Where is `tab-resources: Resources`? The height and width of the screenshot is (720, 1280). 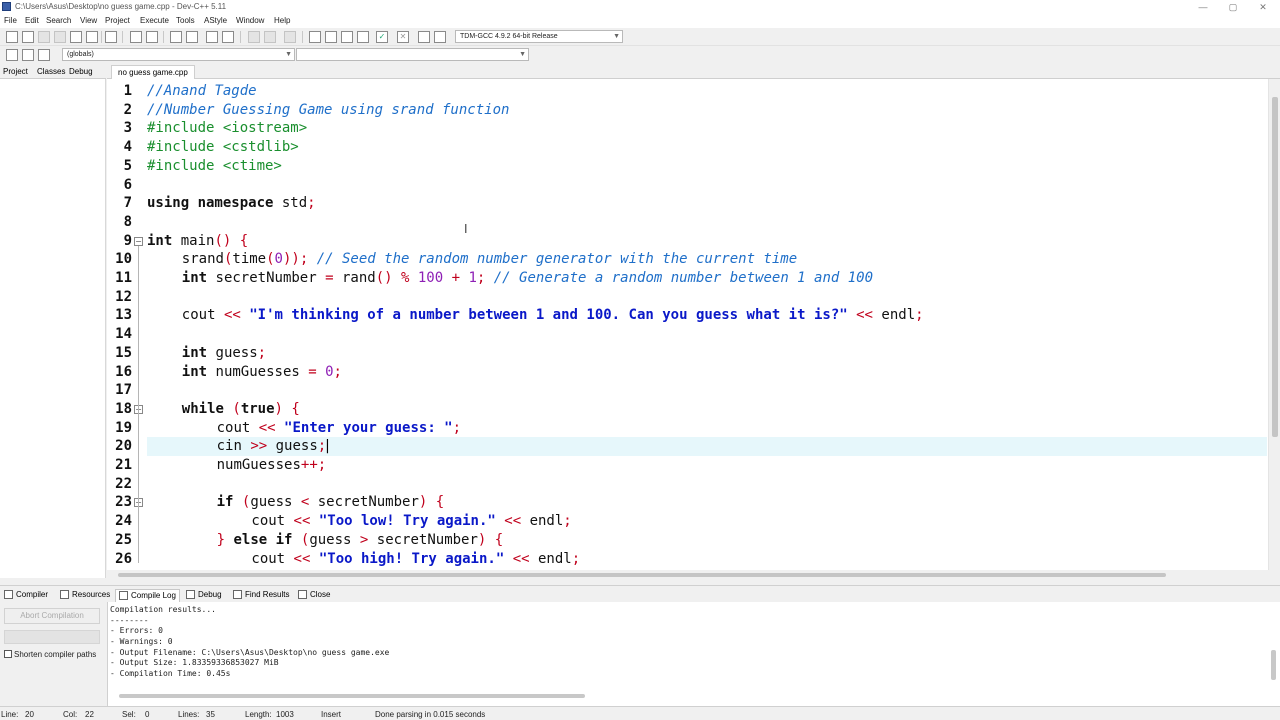
tab-resources: Resources is located at coordinates (85, 595).